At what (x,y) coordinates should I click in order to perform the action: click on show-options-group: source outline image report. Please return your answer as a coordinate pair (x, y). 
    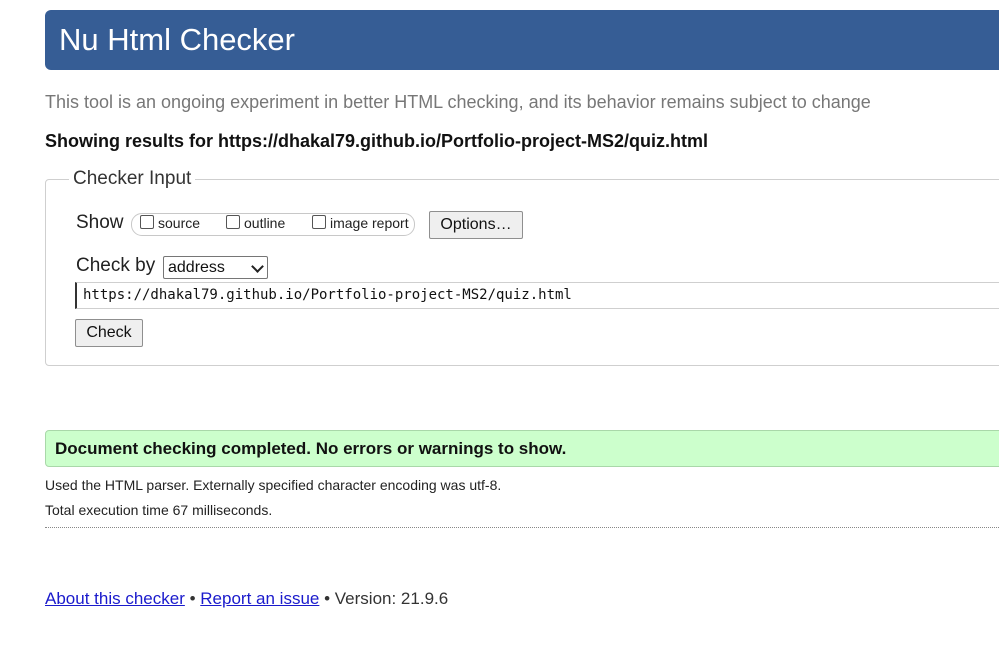
    Looking at the image, I should click on (273, 224).